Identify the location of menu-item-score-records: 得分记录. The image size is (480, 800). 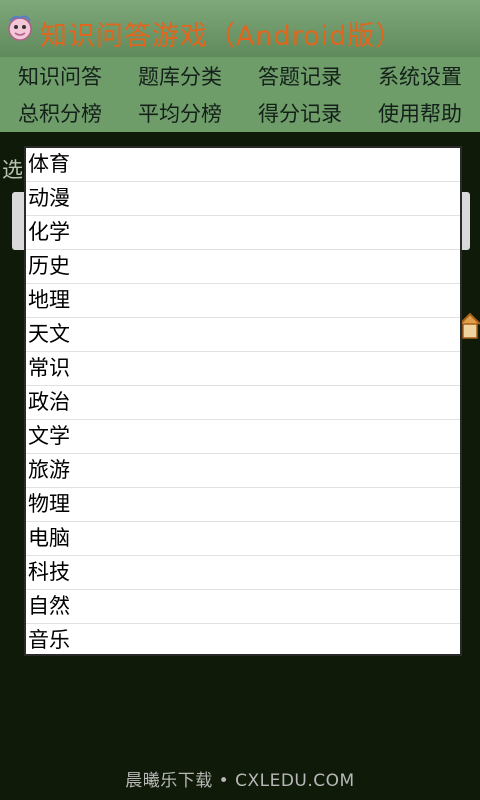
(300, 113).